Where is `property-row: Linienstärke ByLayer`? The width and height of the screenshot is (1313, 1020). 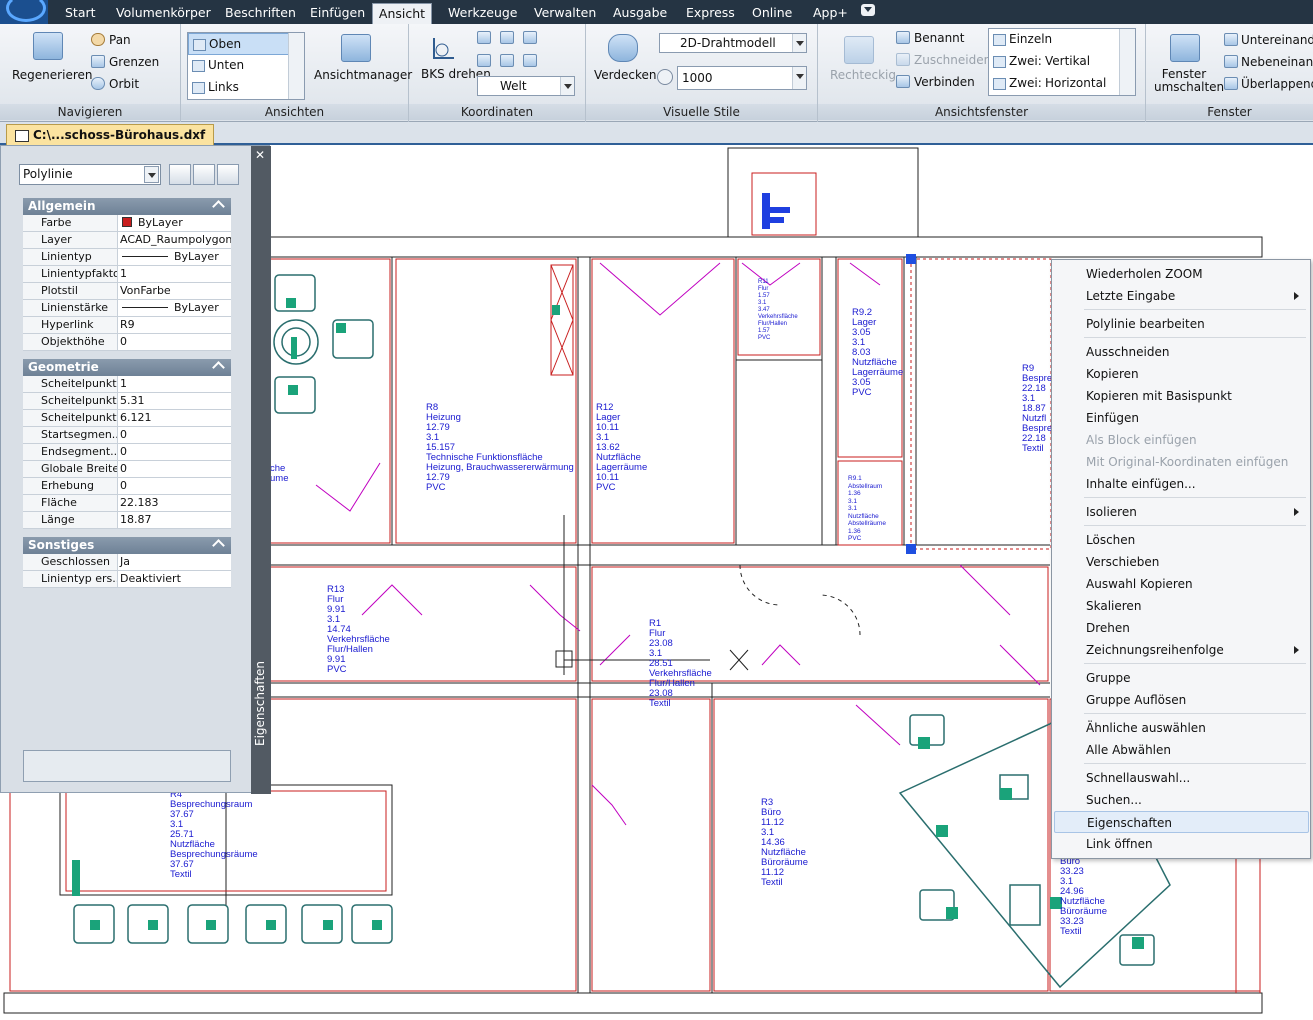
property-row: Linienstärke ByLayer is located at coordinates (127, 308).